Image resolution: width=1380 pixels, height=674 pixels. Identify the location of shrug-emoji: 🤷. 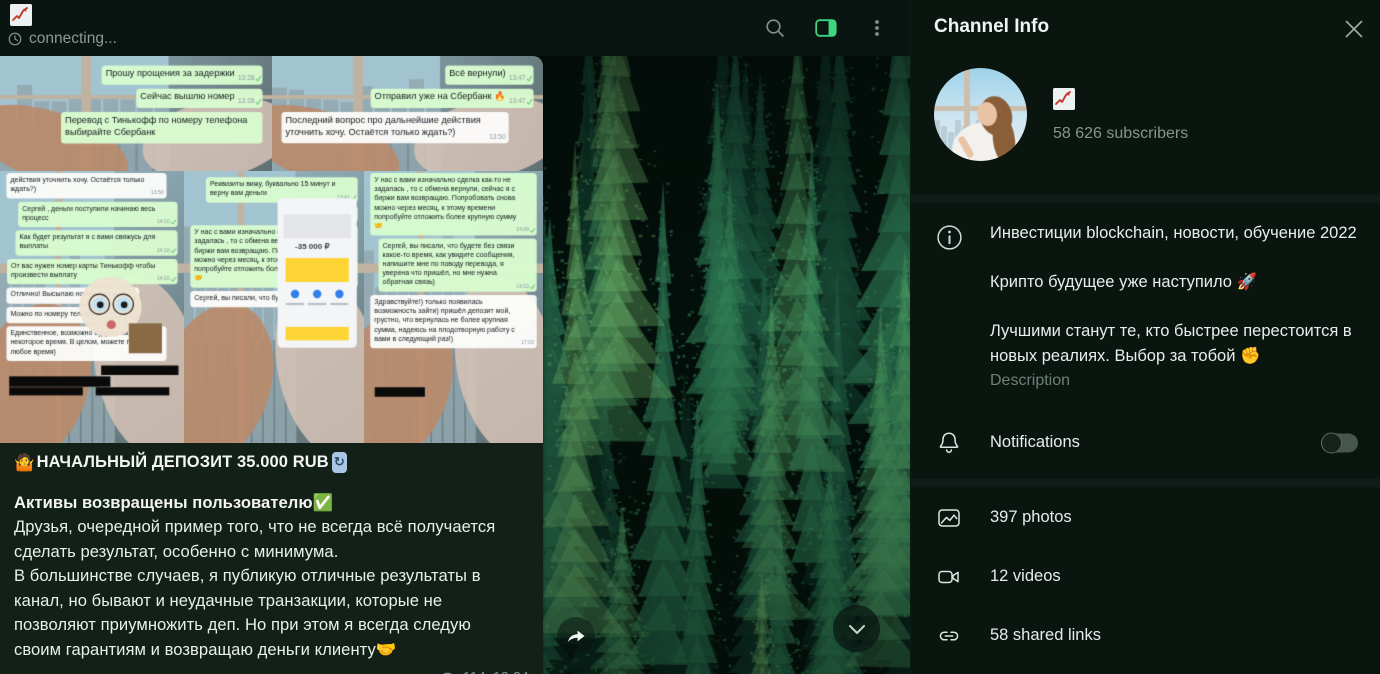
(24, 462).